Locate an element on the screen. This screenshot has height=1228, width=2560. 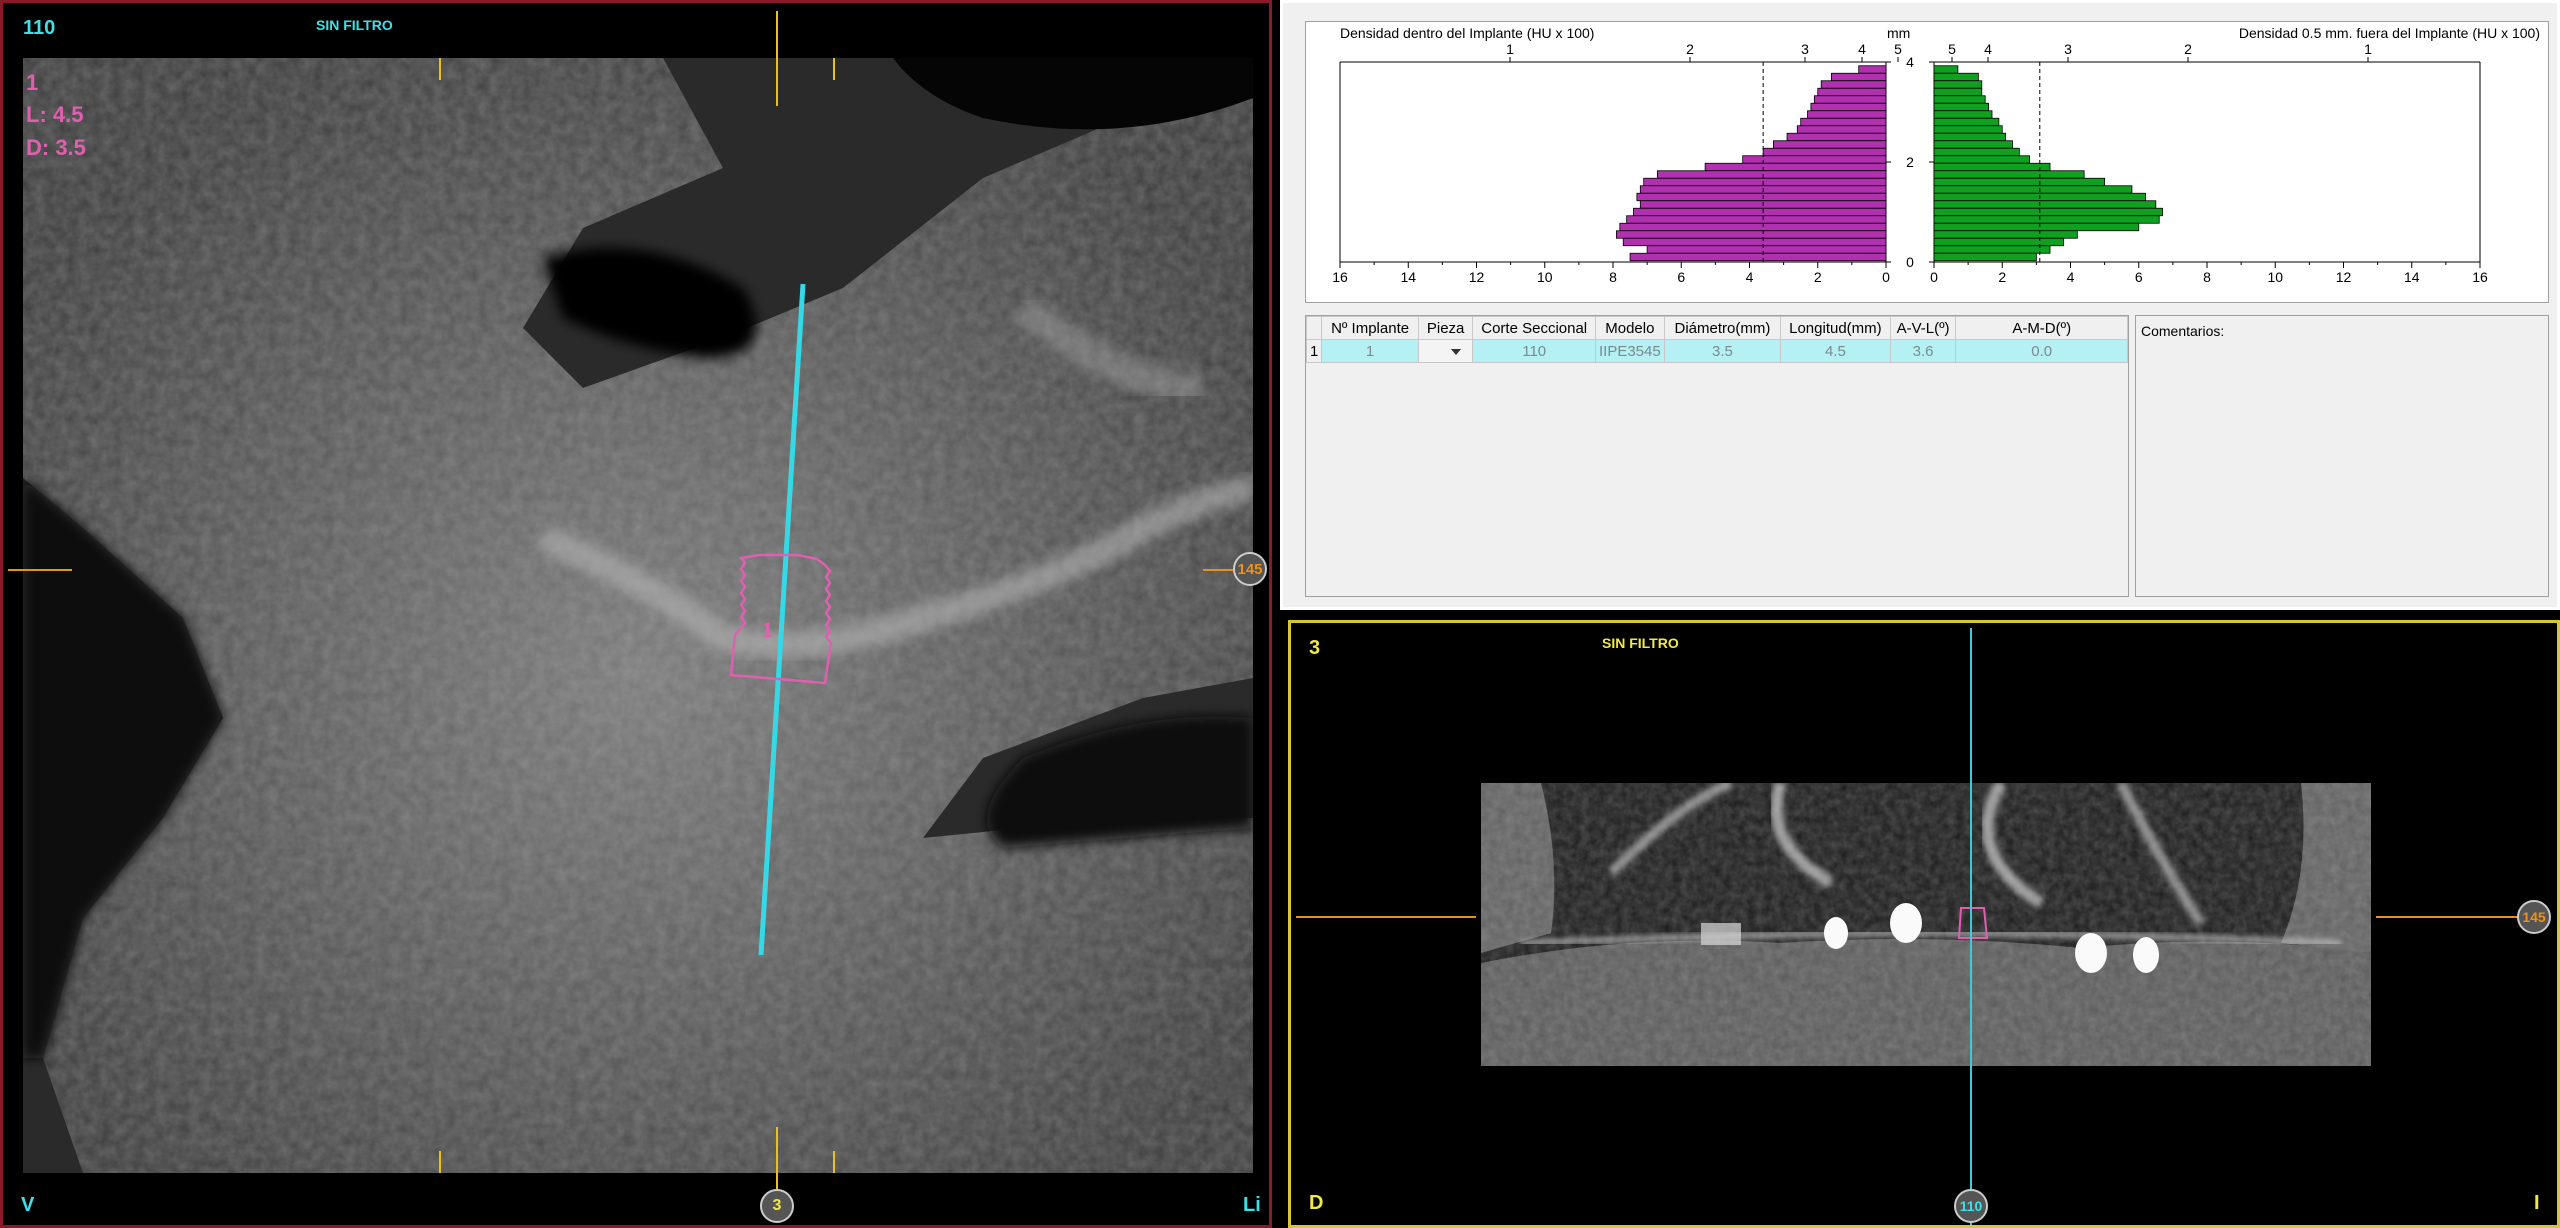
cell-piece-dropdown is located at coordinates (1445, 351).